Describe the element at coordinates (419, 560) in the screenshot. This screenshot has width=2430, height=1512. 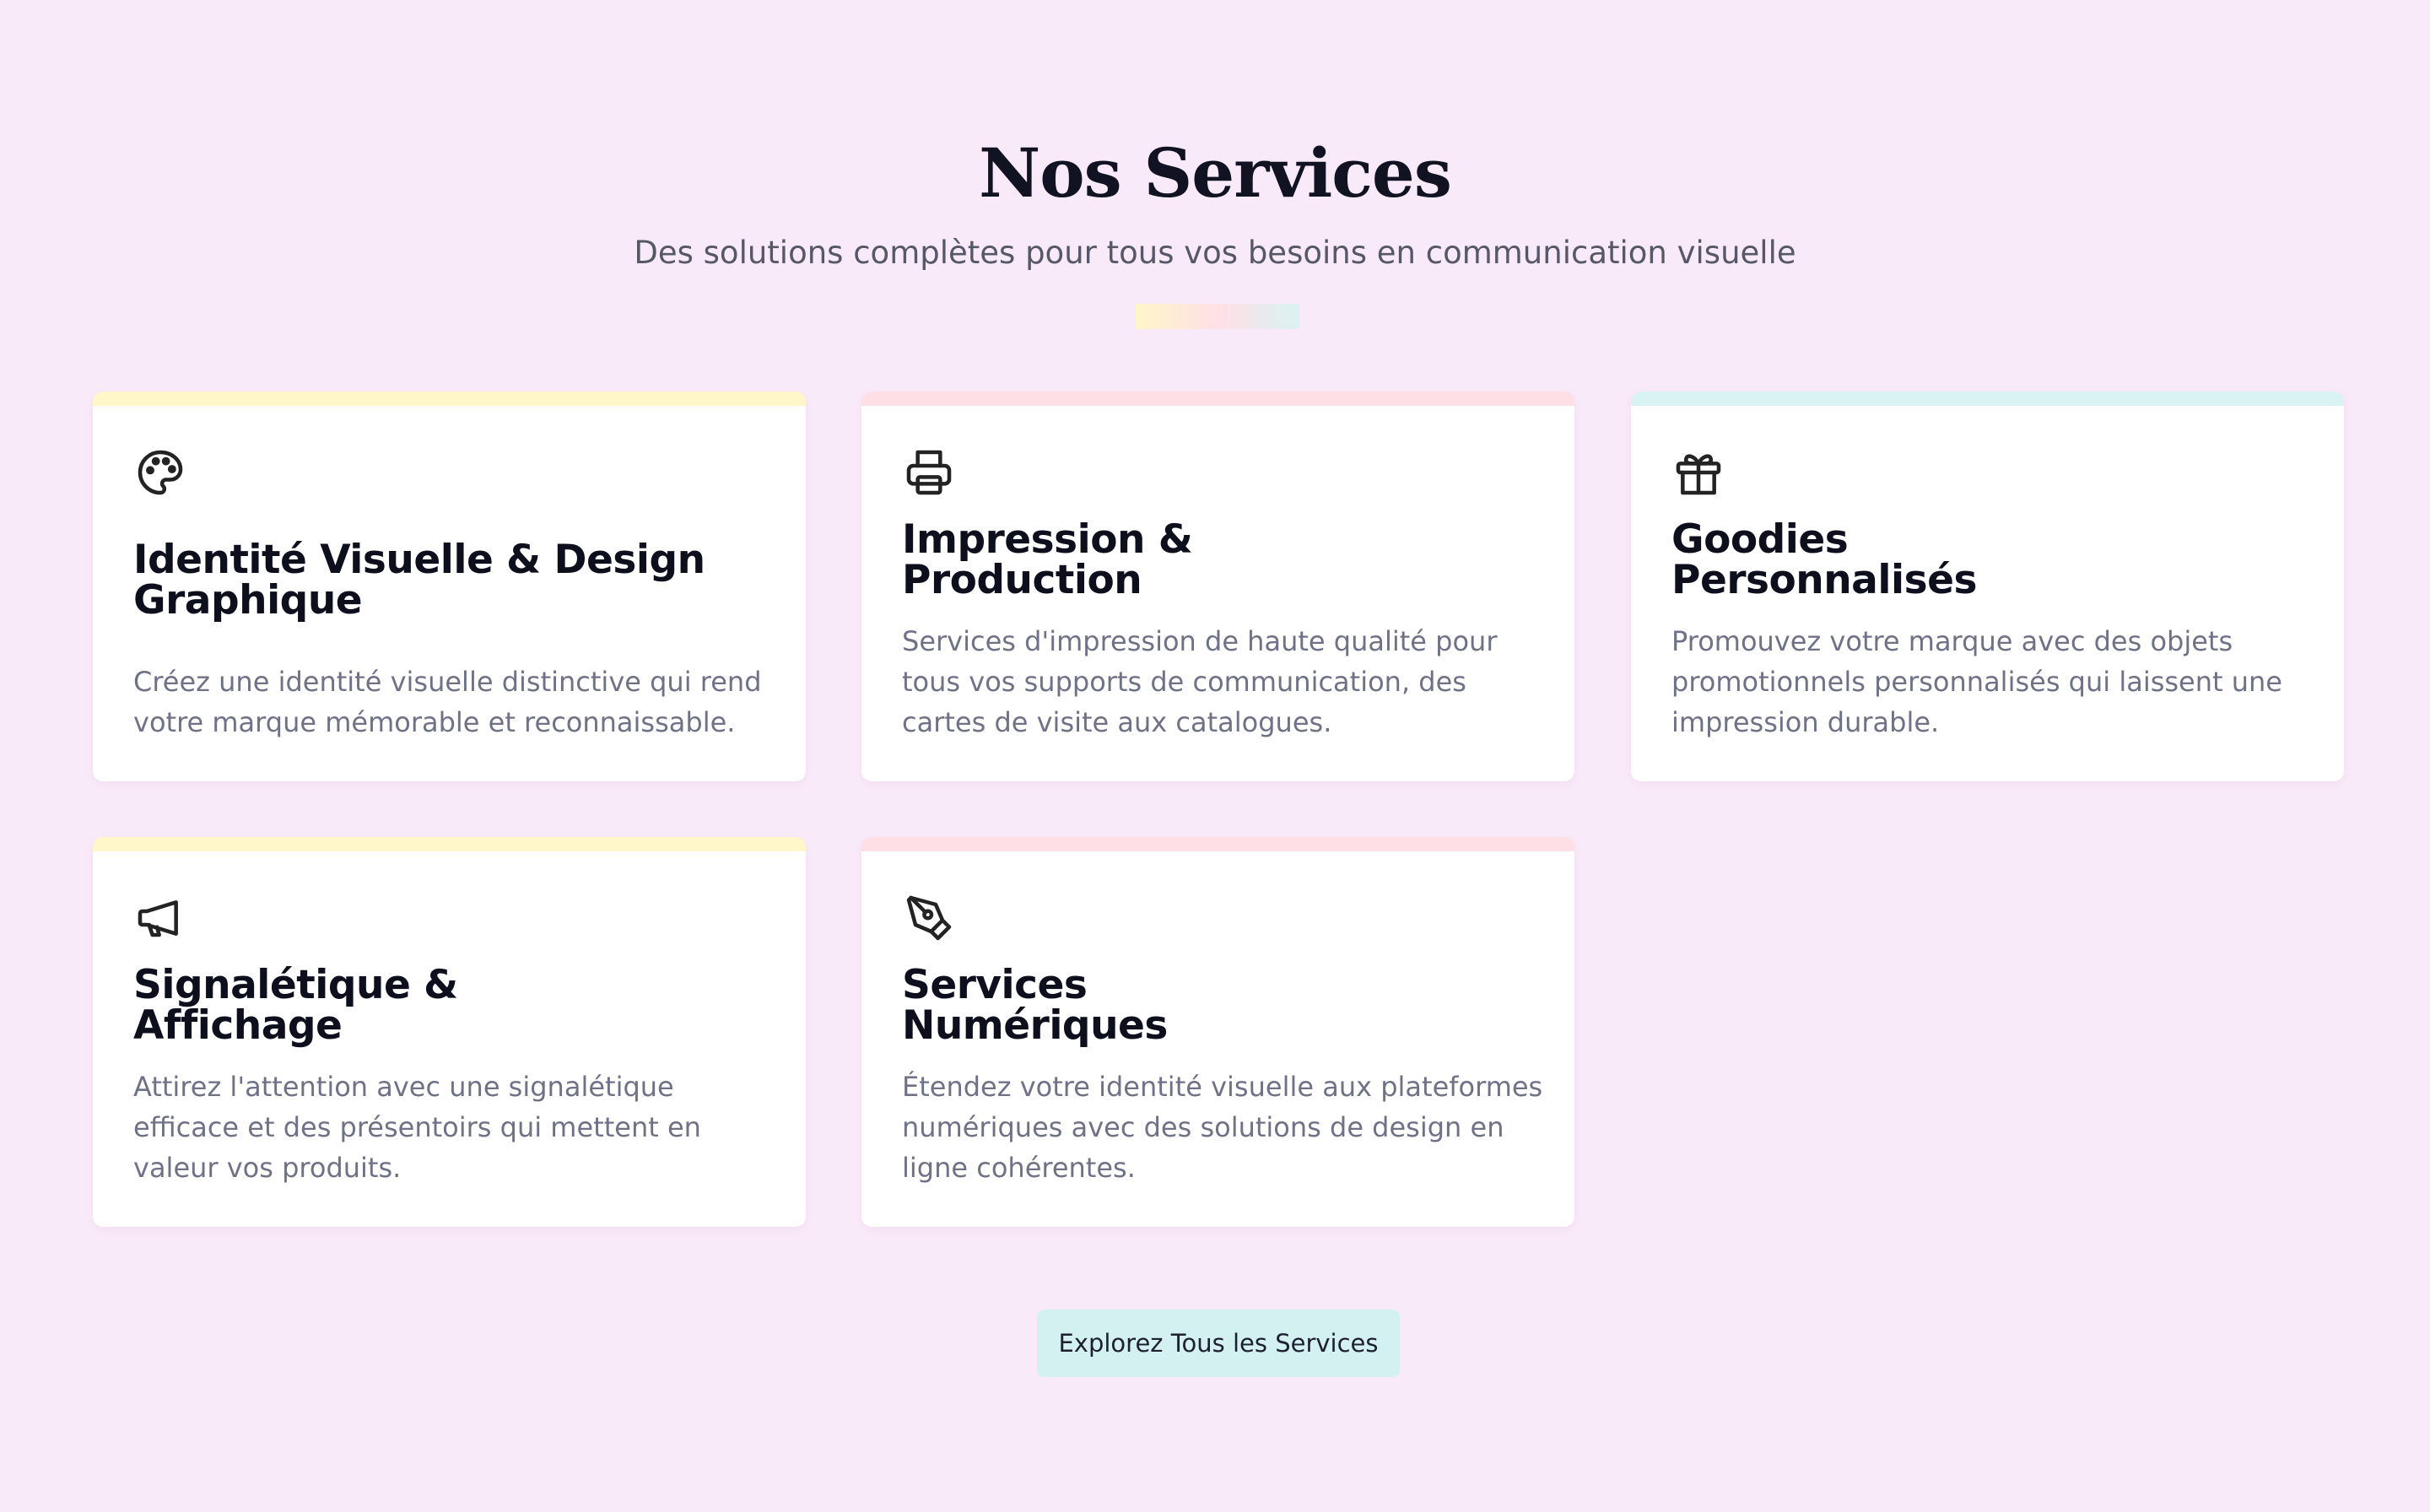
I see `card-title-line: Identité Visuelle & Design` at that location.